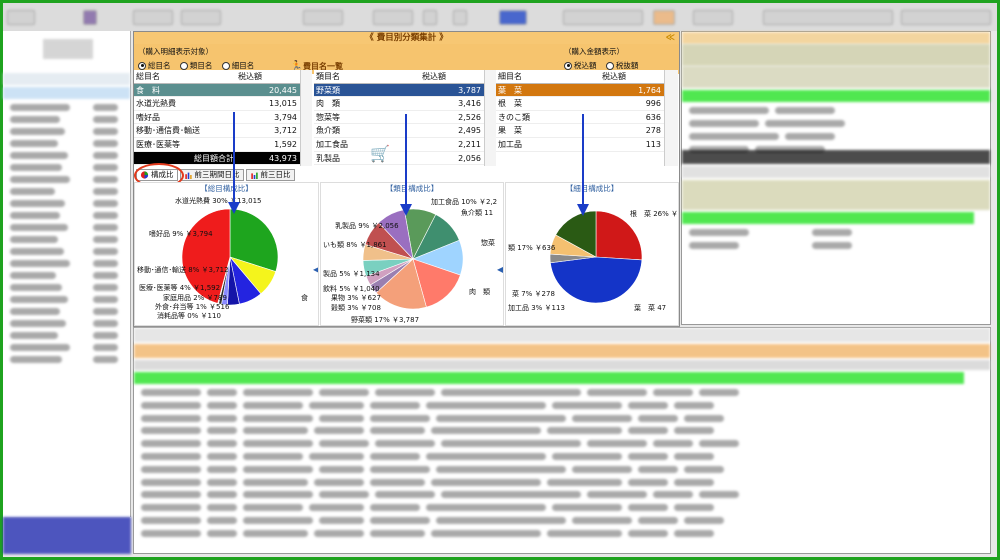  Describe the element at coordinates (580, 104) in the screenshot. I see `table-row: 根 菜 996` at that location.